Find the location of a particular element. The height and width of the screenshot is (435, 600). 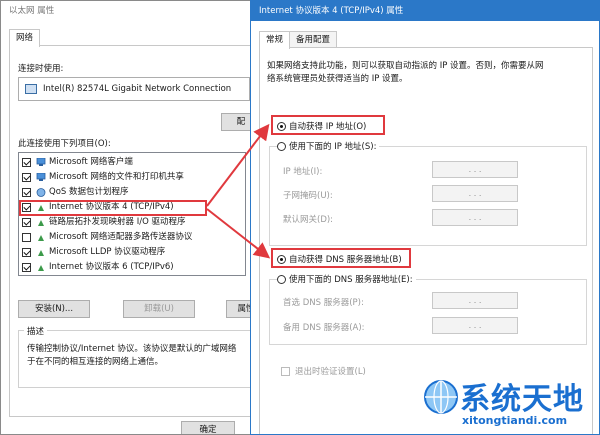

watermark-globe-icon is located at coordinates (441, 397).